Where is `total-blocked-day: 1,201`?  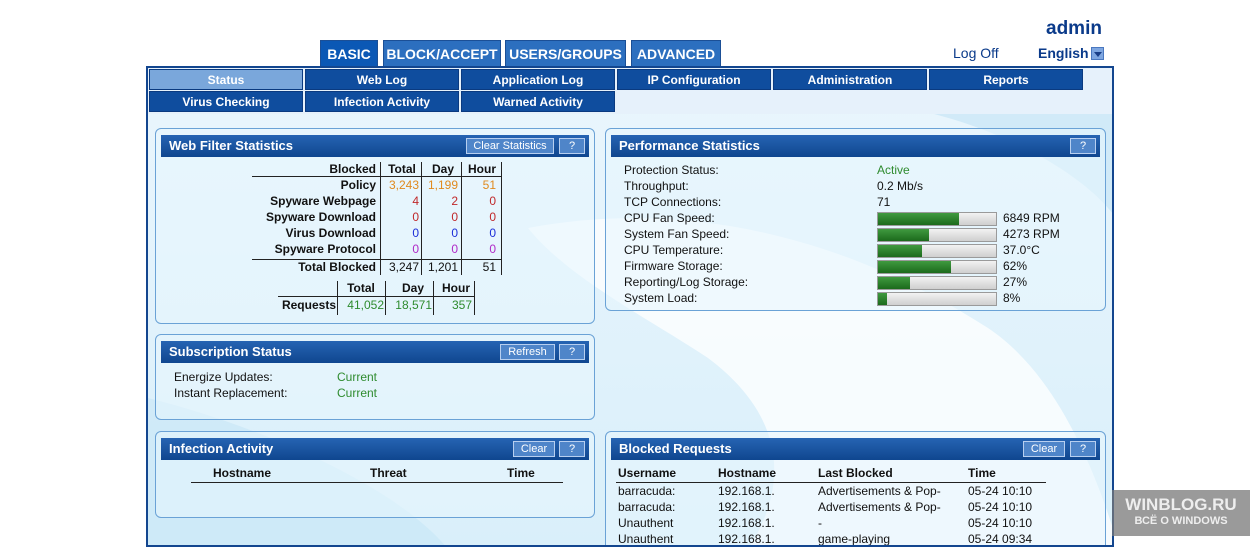 total-blocked-day: 1,201 is located at coordinates (442, 267).